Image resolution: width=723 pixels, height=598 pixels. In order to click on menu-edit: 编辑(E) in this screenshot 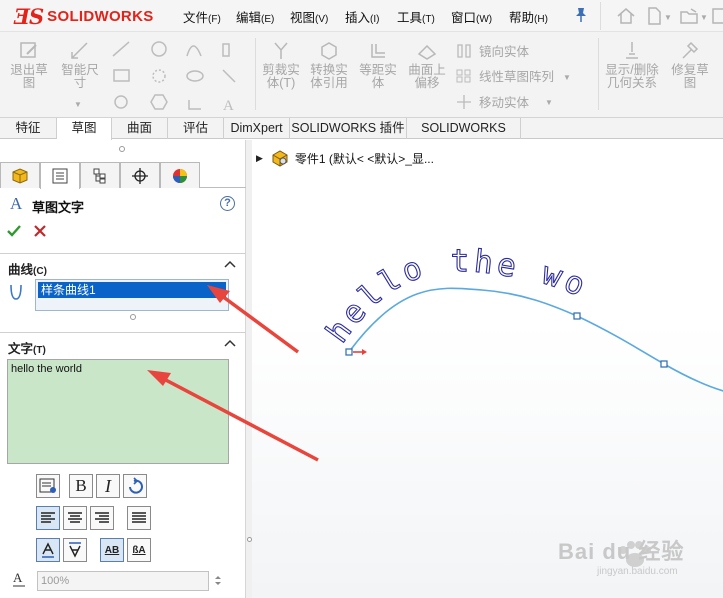, I will do `click(255, 16)`.